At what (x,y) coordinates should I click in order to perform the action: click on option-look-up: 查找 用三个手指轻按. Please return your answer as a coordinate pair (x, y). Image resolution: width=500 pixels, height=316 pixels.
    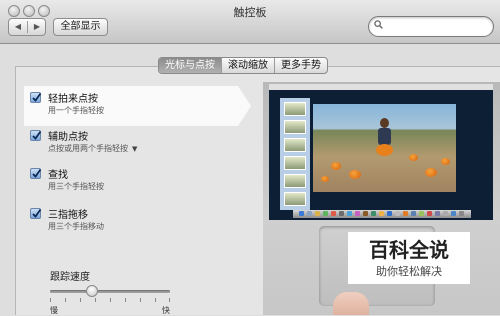
    Looking at the image, I should click on (135, 181).